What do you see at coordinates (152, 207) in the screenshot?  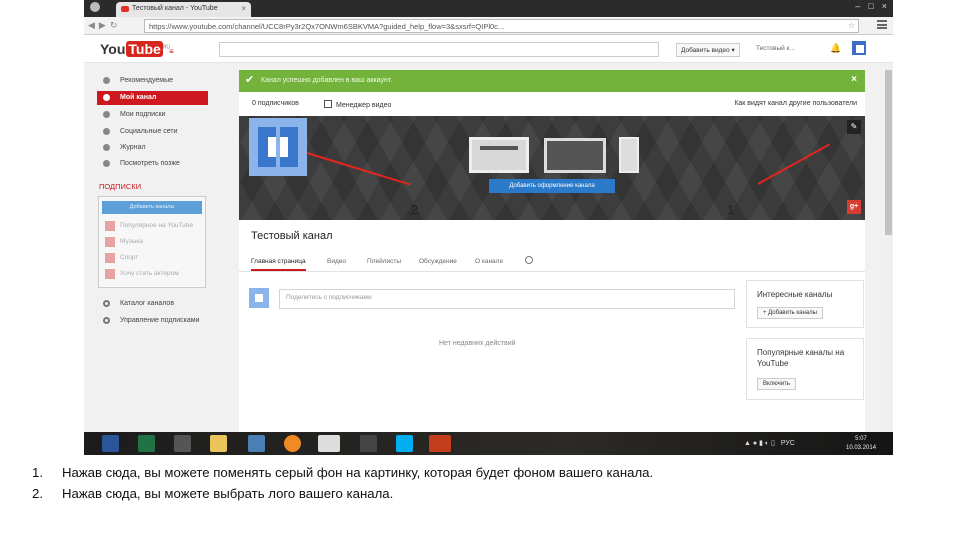 I see `add-channels-button: Добавить каналы` at bounding box center [152, 207].